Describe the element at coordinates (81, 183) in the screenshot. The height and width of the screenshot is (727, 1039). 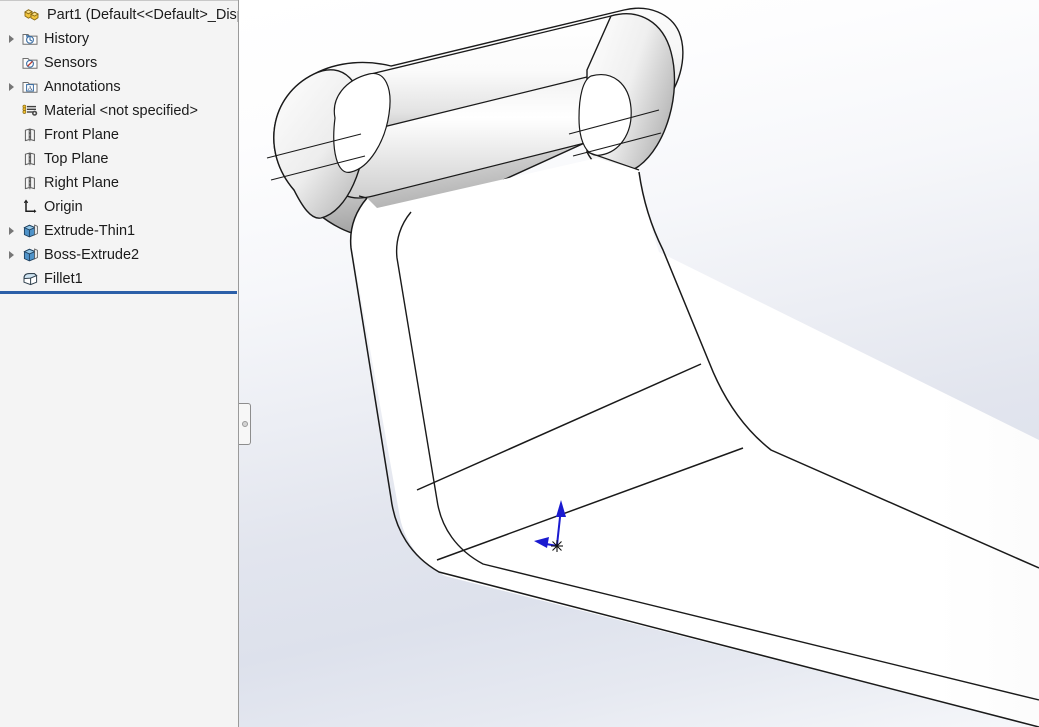
I see `tree-item-label: Right Plane` at that location.